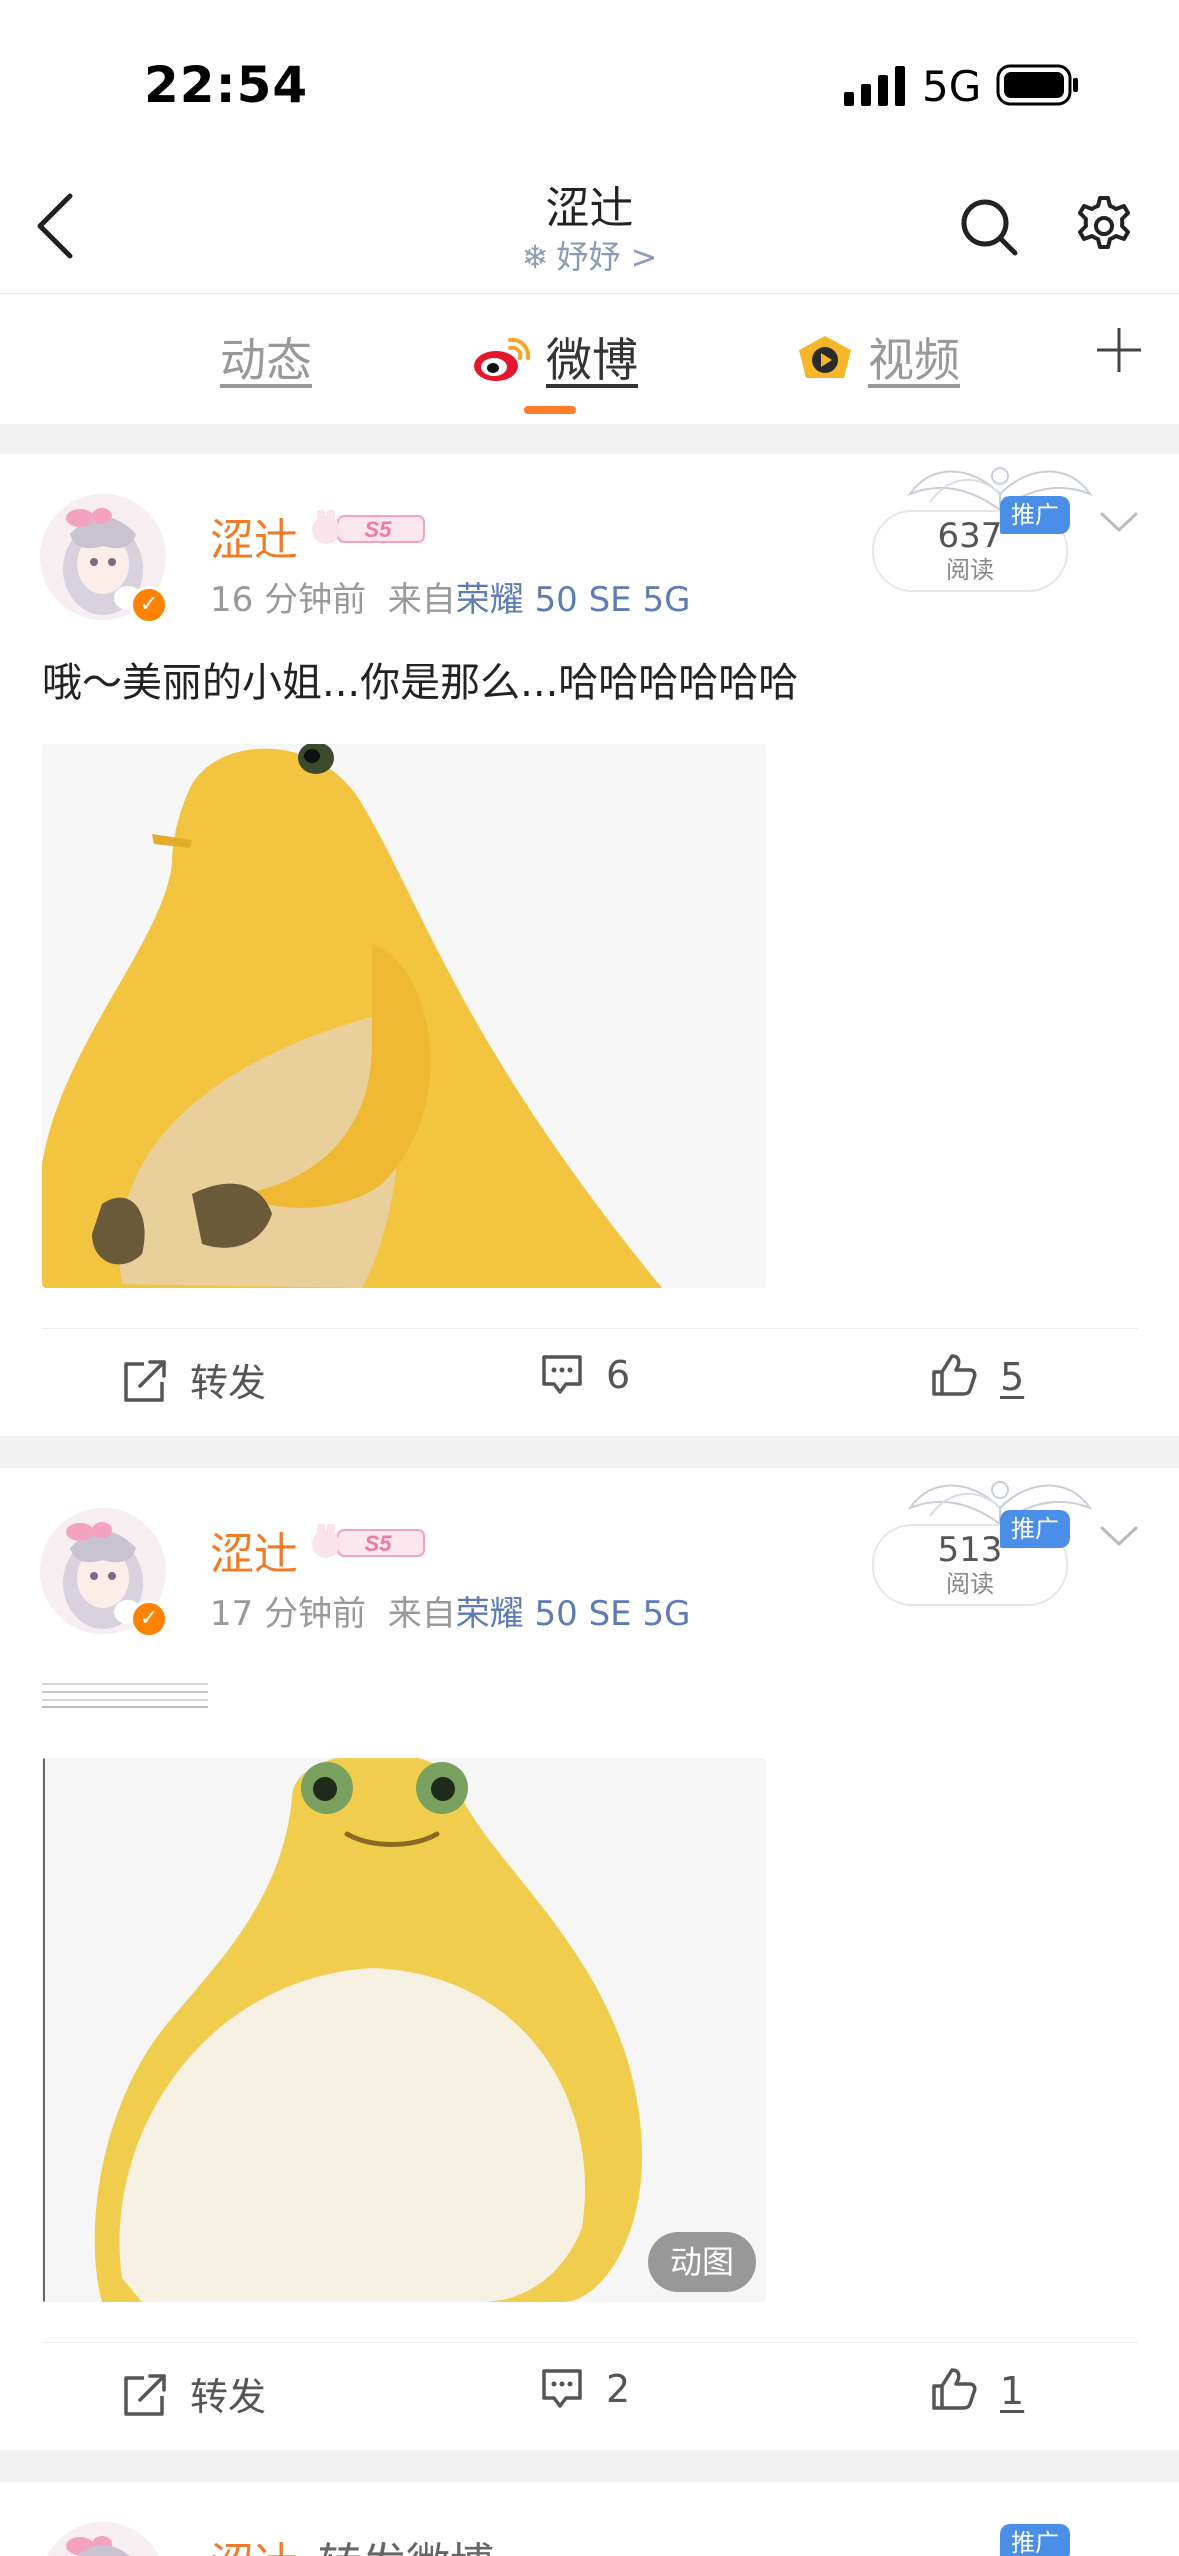 Image resolution: width=1179 pixels, height=2556 pixels. I want to click on tab-label: 微博, so click(592, 360).